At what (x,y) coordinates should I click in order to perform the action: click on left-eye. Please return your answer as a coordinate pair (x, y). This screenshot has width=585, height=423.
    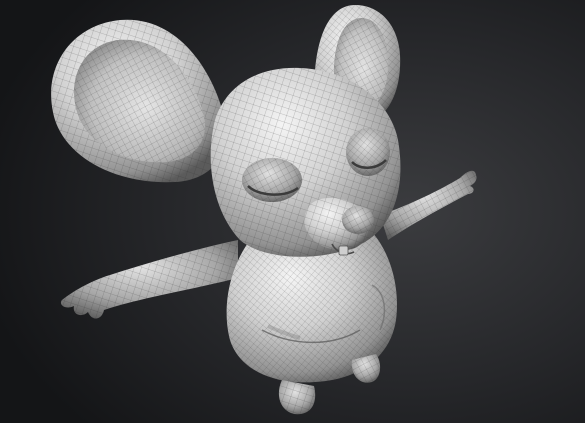
    Looking at the image, I should click on (272, 180).